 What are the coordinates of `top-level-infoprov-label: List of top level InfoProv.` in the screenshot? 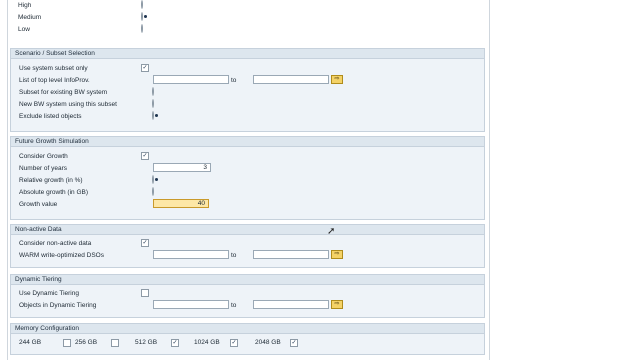 It's located at (54, 80).